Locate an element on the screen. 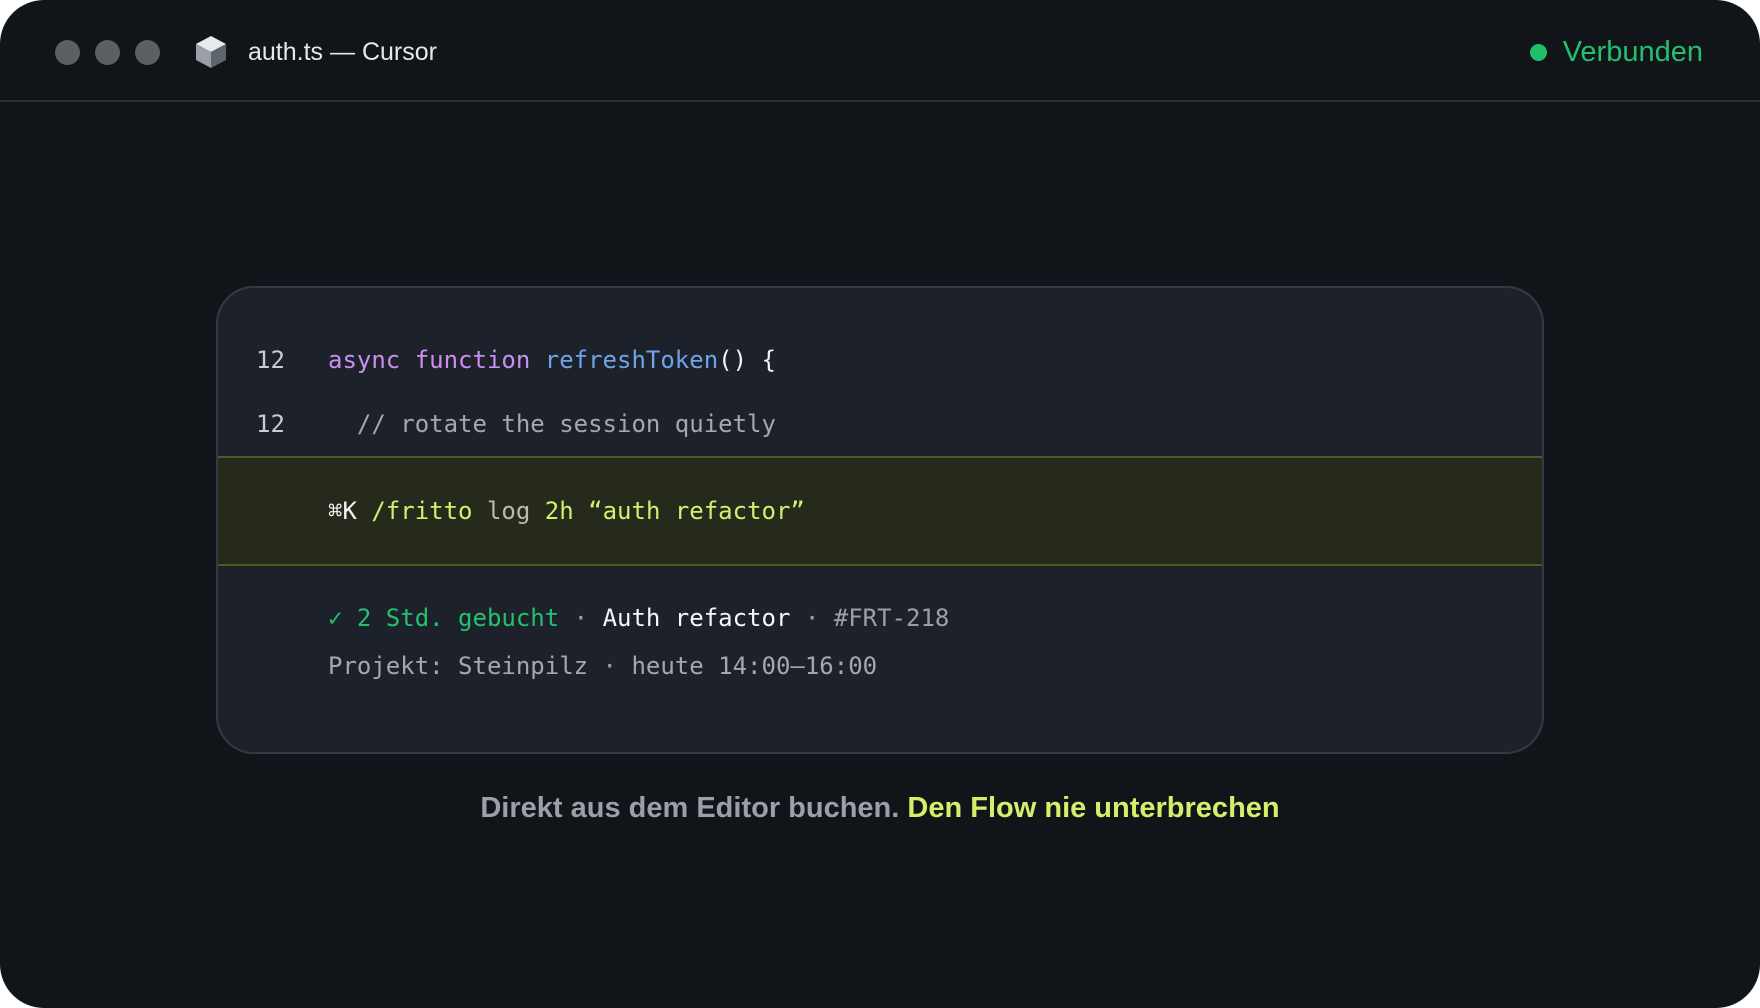 This screenshot has height=1008, width=1760. code-comment: // rotate the session quietly is located at coordinates (566, 424).